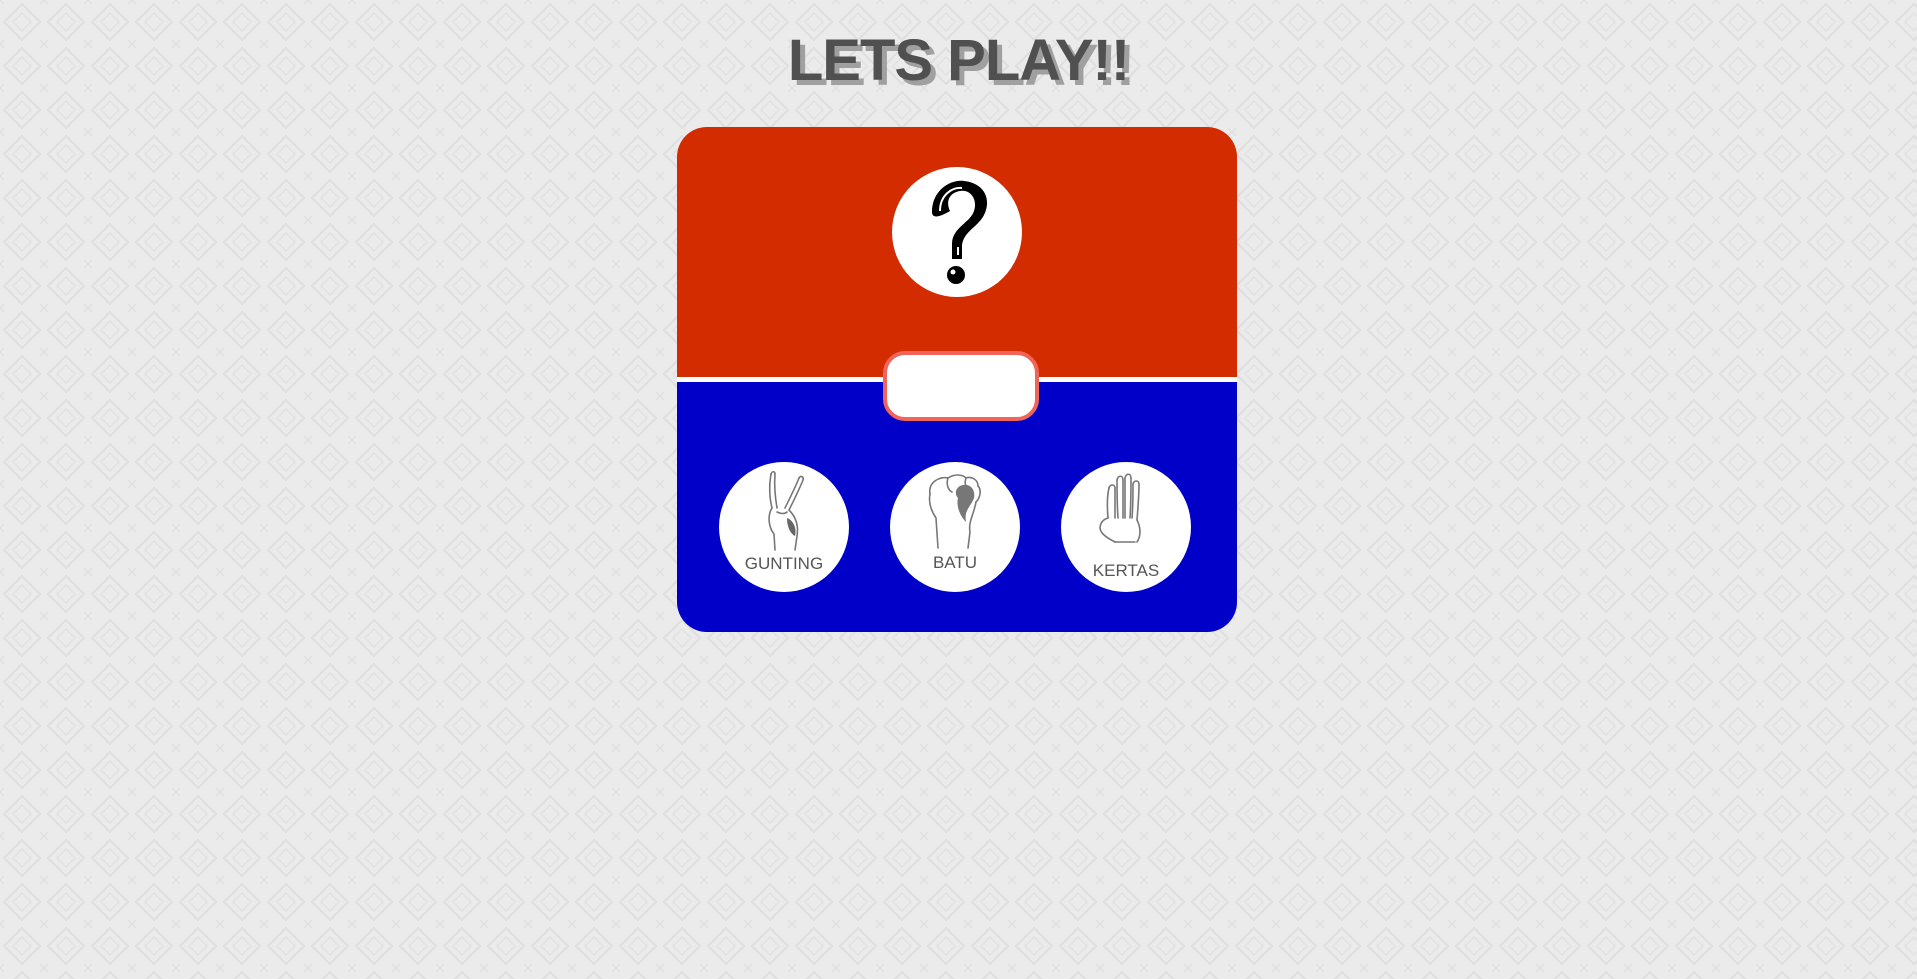 Image resolution: width=1917 pixels, height=979 pixels. Describe the element at coordinates (955, 562) in the screenshot. I see `batu-label: BATU` at that location.